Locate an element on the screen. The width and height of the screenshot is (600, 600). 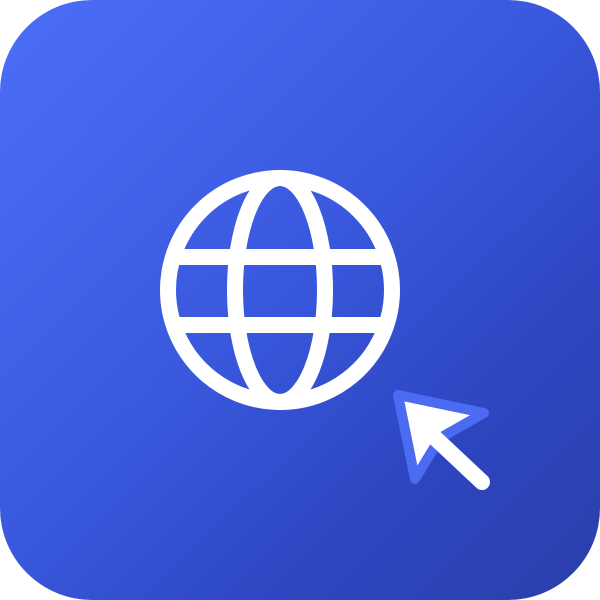
cursor-arrow-icon is located at coordinates (441, 440).